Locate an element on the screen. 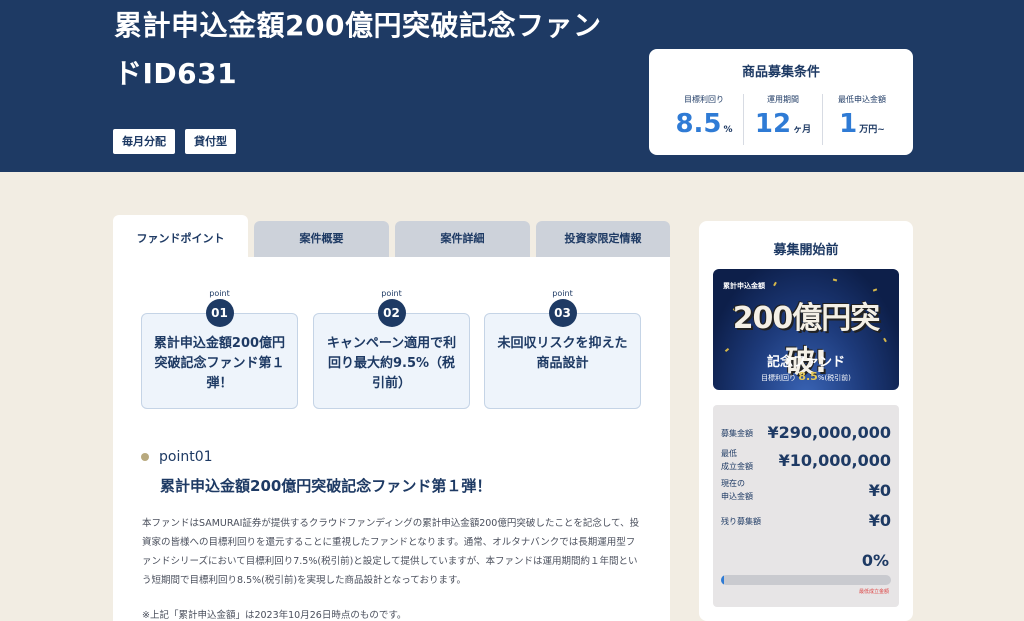 Image resolution: width=1024 pixels, height=621 pixels. condition-period: 運用期間 12 ヶ月 is located at coordinates (783, 119).